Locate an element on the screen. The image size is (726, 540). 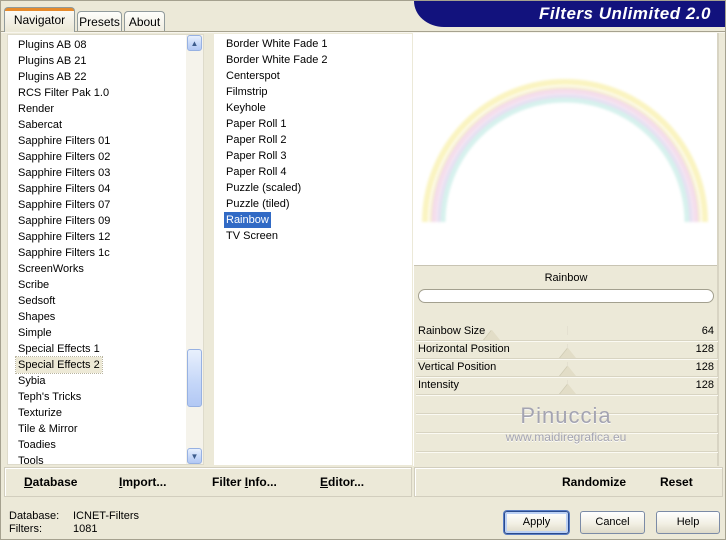
list-item-label: Paper Roll 3 is located at coordinates (256, 156).